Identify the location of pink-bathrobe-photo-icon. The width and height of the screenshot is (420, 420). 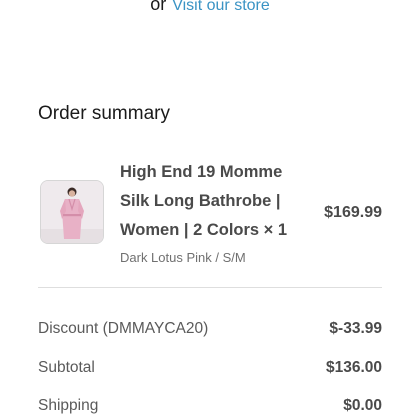
(72, 212).